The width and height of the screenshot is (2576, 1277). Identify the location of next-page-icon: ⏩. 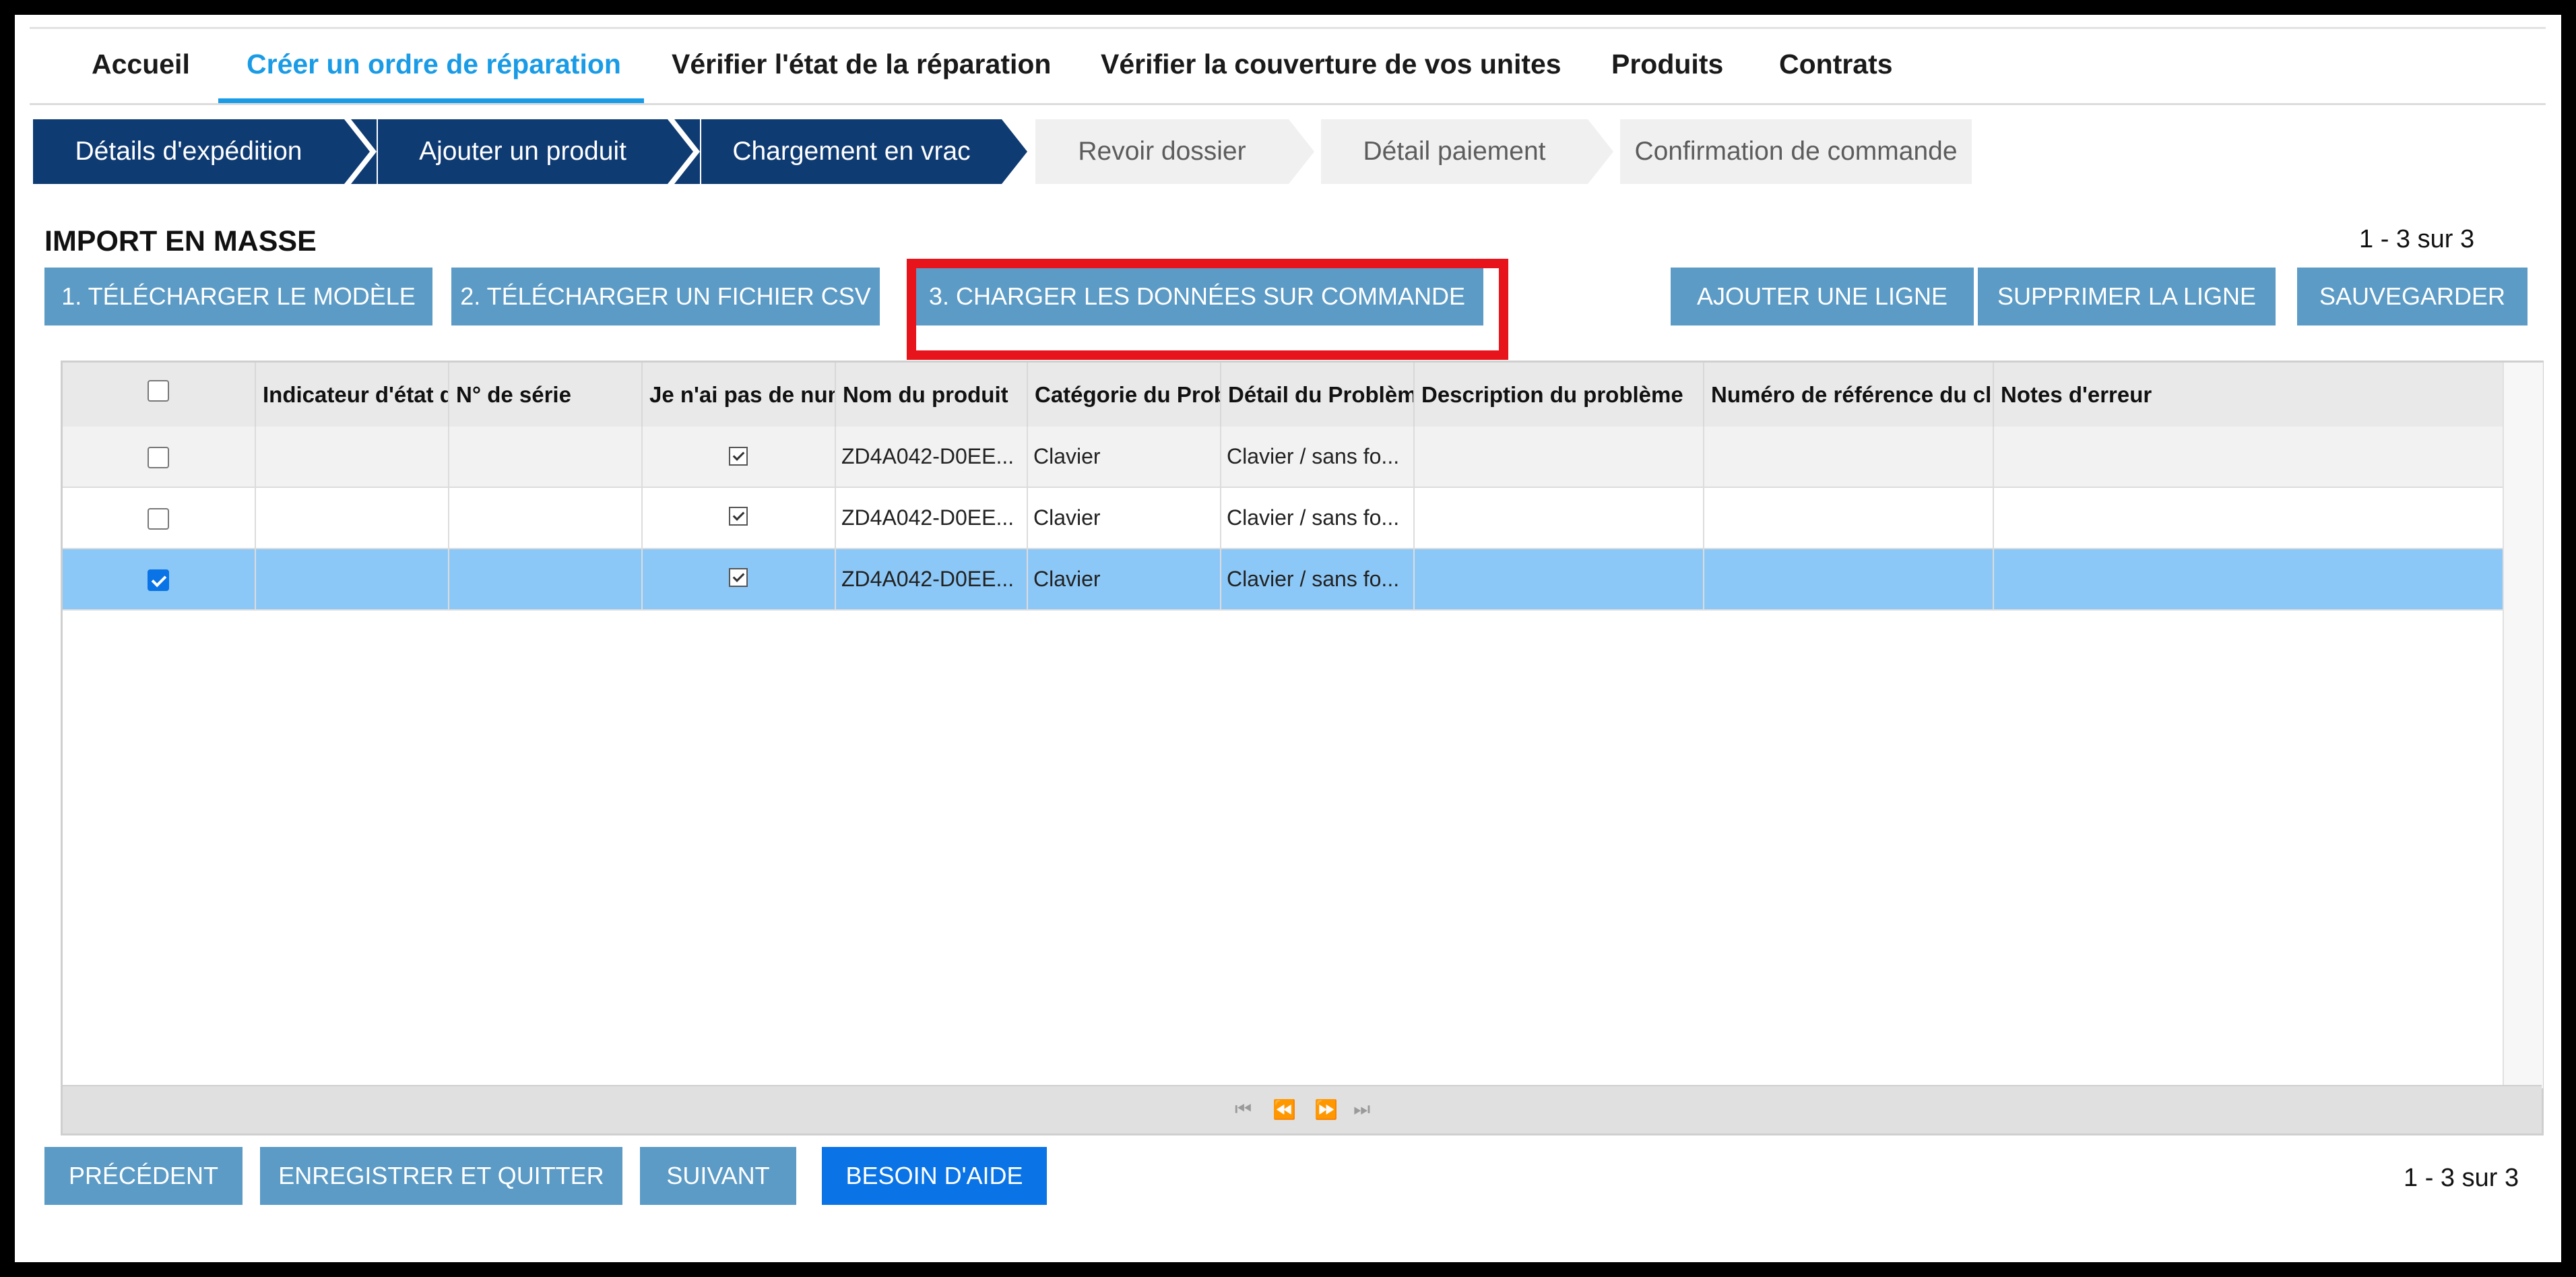
(1326, 1109).